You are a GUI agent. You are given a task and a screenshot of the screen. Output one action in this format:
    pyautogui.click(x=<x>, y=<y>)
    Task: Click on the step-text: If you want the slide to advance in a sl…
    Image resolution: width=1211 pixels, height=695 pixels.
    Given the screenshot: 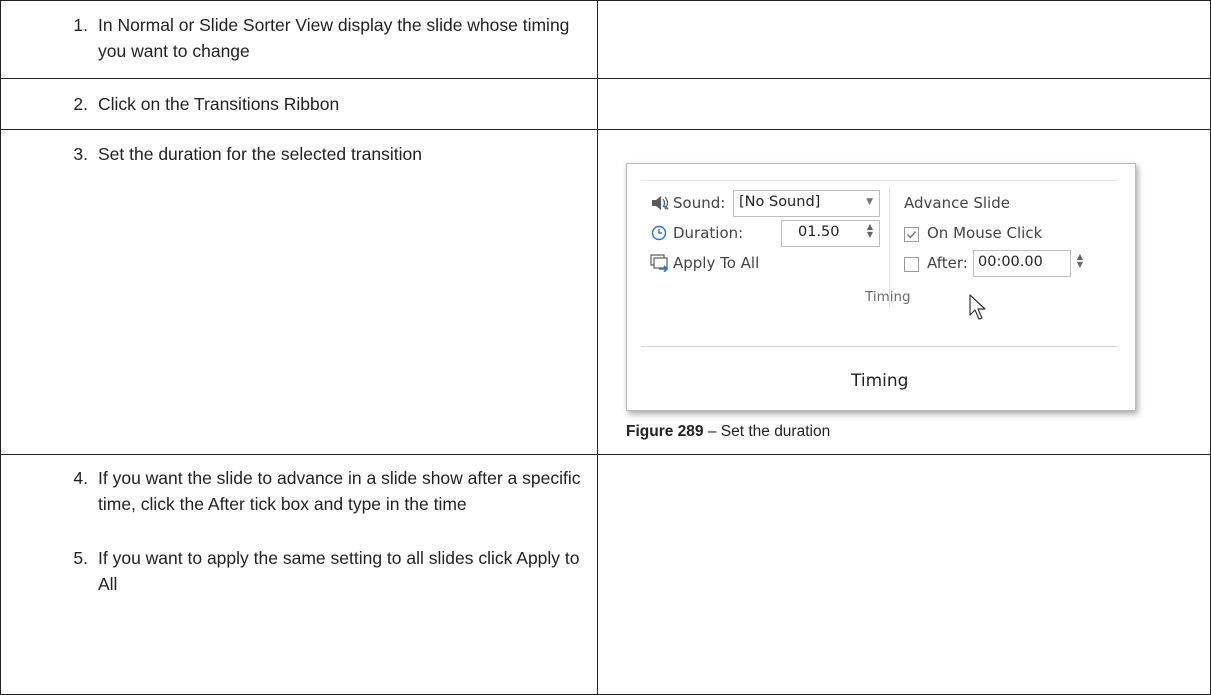 What is the action you would take?
    pyautogui.click(x=339, y=491)
    